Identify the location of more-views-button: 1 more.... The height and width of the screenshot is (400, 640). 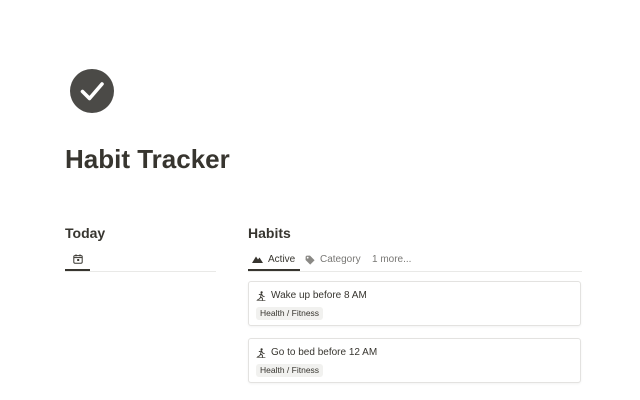
(391, 259).